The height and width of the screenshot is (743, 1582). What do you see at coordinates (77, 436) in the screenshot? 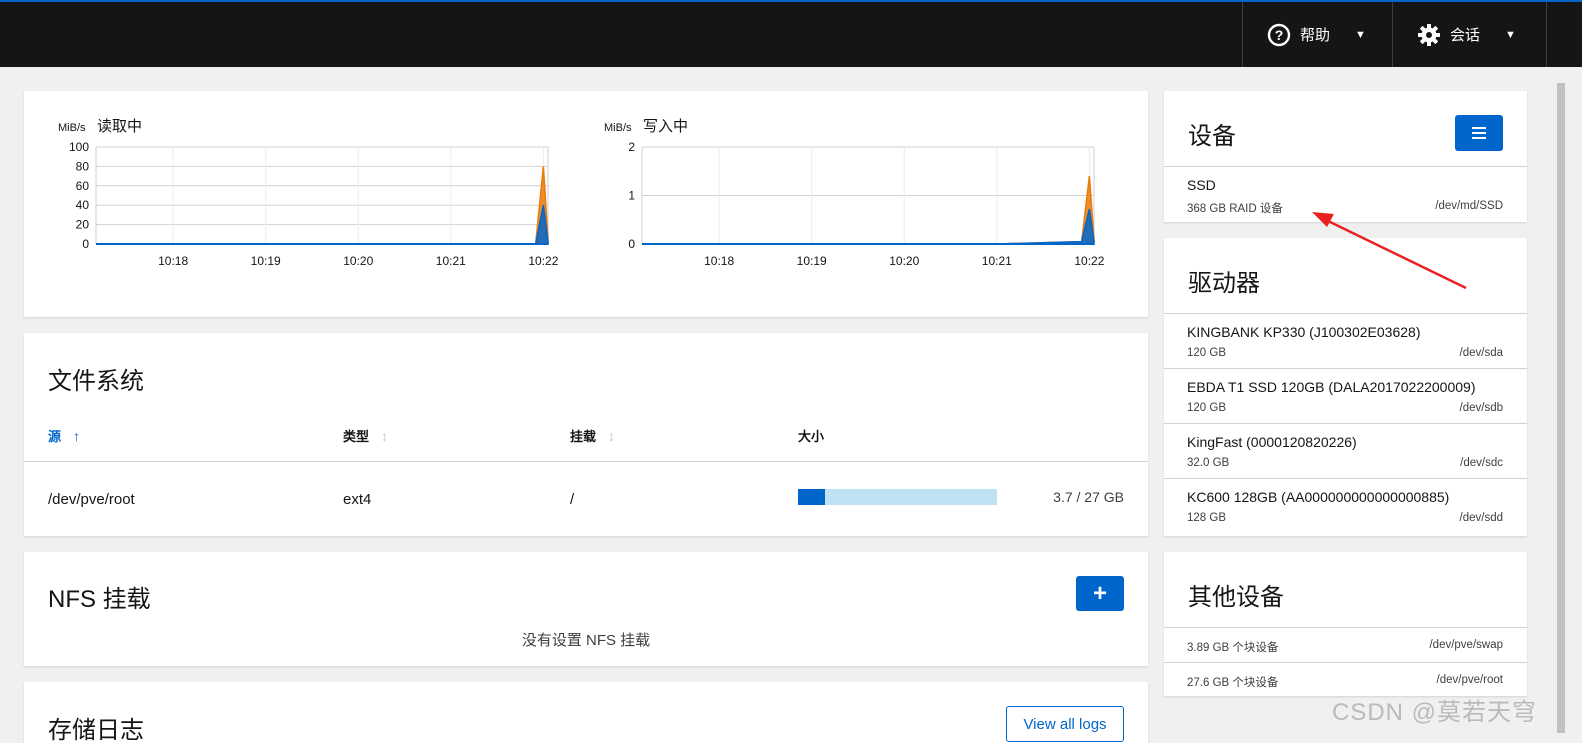
I see `arrow-up-icon: ↑` at bounding box center [77, 436].